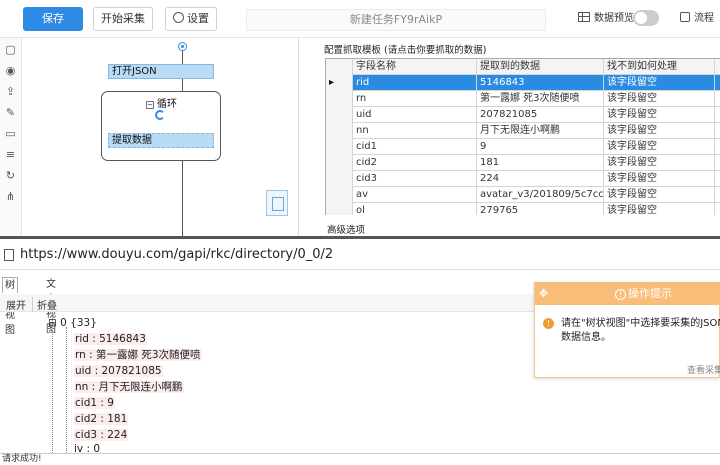  What do you see at coordinates (415, 67) in the screenshot?
I see `col-header-name: 字段名称` at bounding box center [415, 67].